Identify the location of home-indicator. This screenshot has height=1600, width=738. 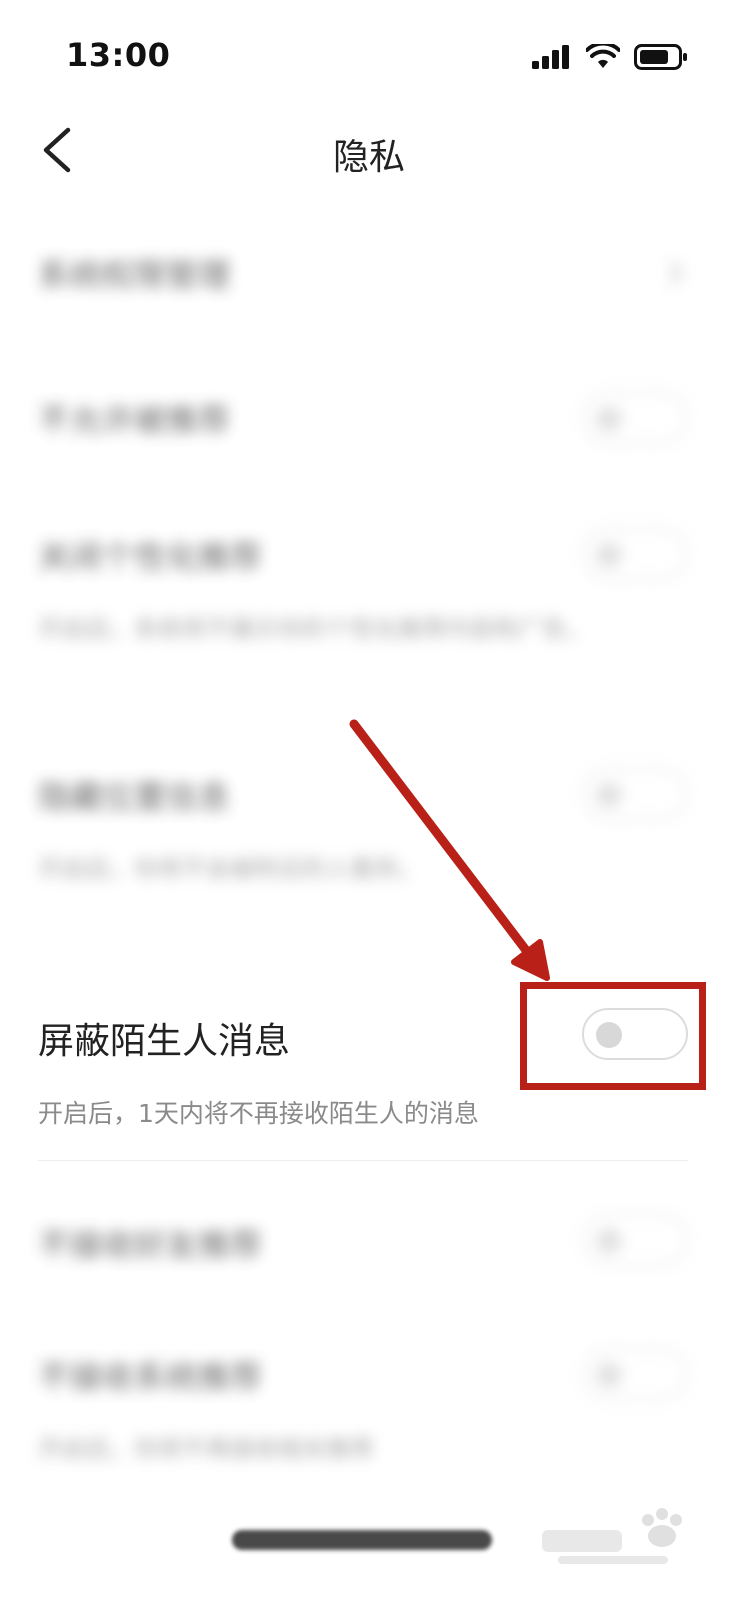
(362, 1540).